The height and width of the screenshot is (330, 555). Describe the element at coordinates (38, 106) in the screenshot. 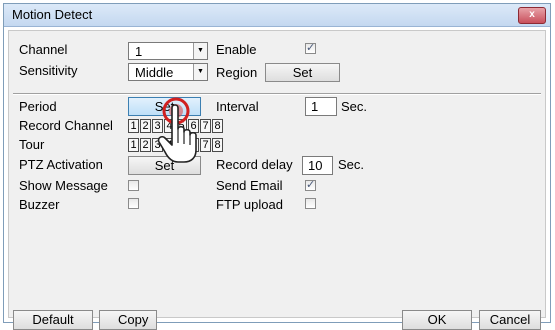

I see `period-label: Period` at that location.